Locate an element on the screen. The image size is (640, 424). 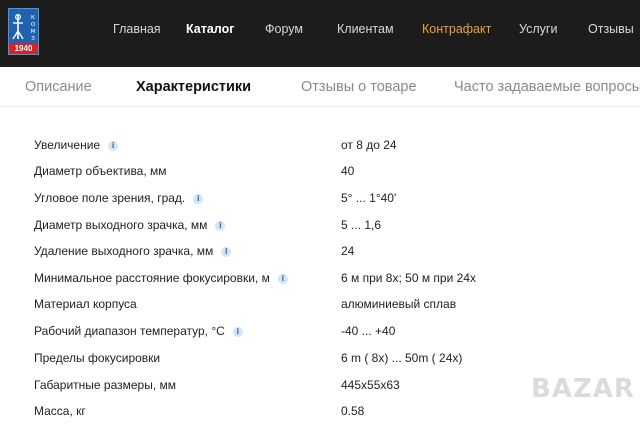
spec-row: Материал корпуса алюминиевый сплав is located at coordinates (320, 309).